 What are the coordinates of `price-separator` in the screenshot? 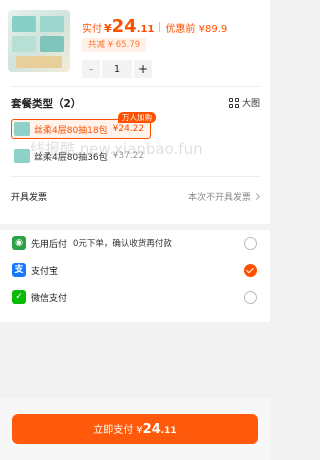 It's located at (160, 26).